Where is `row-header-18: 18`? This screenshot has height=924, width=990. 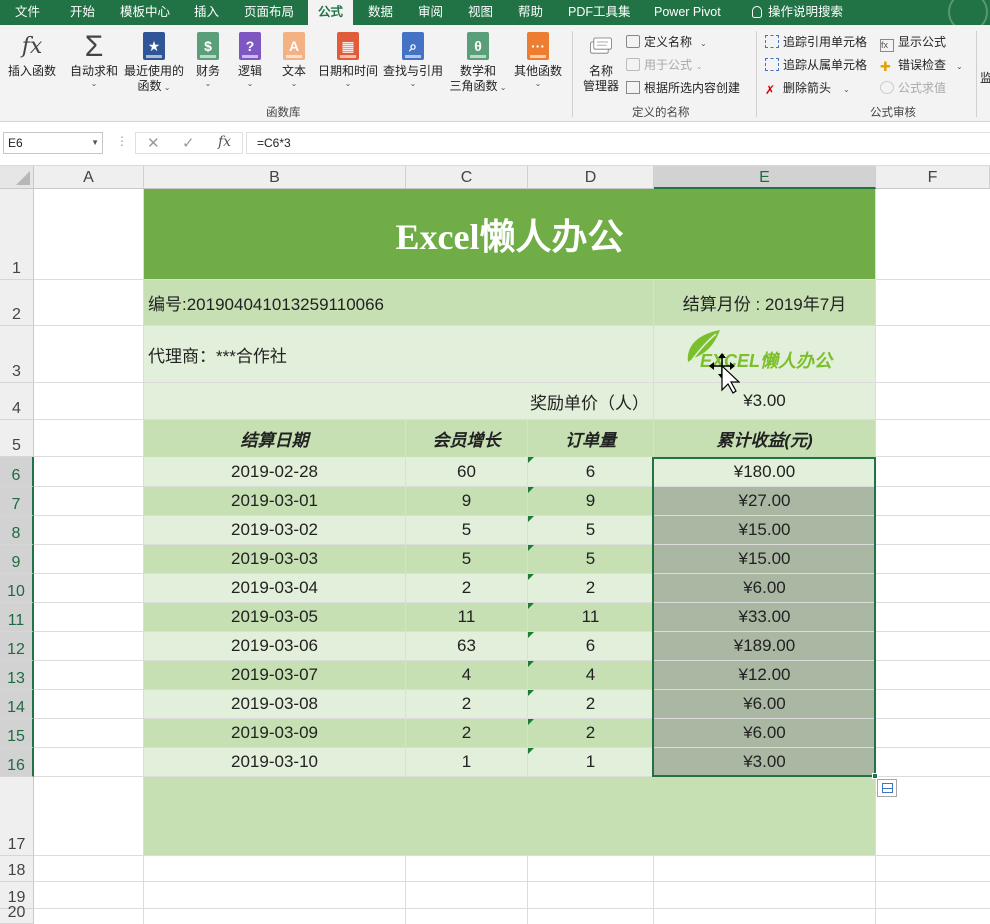
row-header-18: 18 is located at coordinates (17, 869).